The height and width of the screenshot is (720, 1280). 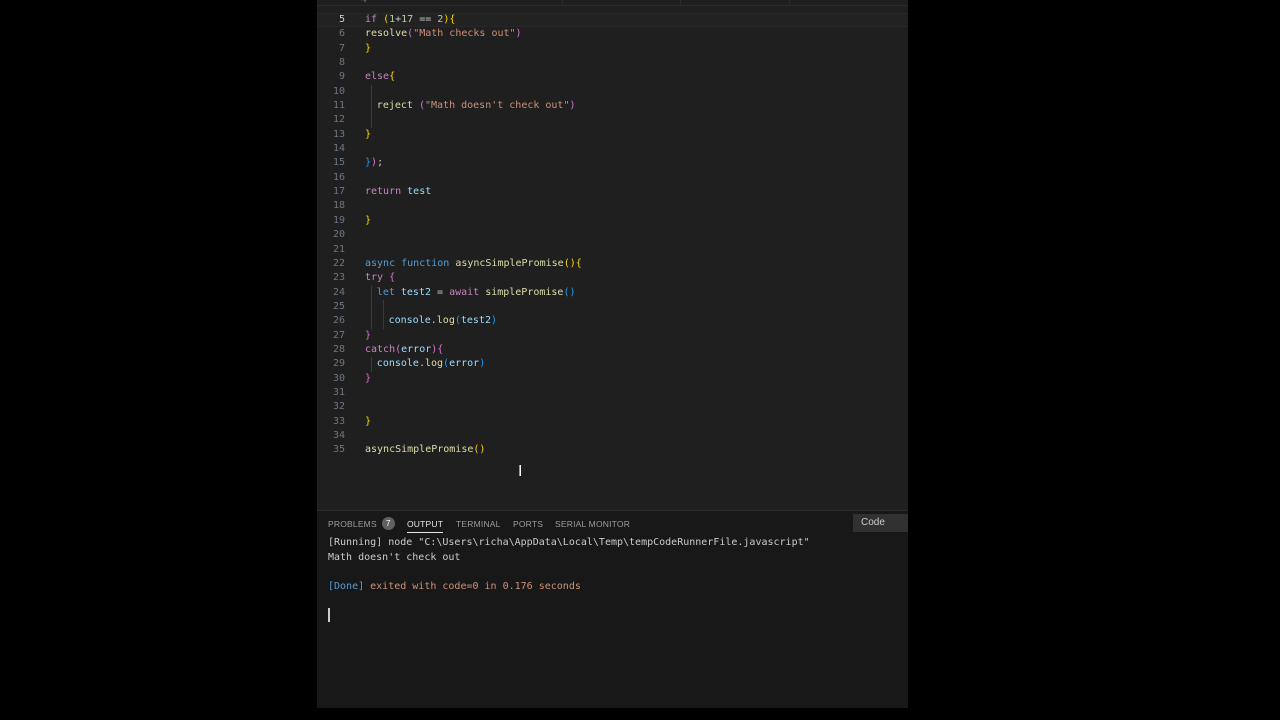 What do you see at coordinates (419, 192) in the screenshot?
I see `code-token: test` at bounding box center [419, 192].